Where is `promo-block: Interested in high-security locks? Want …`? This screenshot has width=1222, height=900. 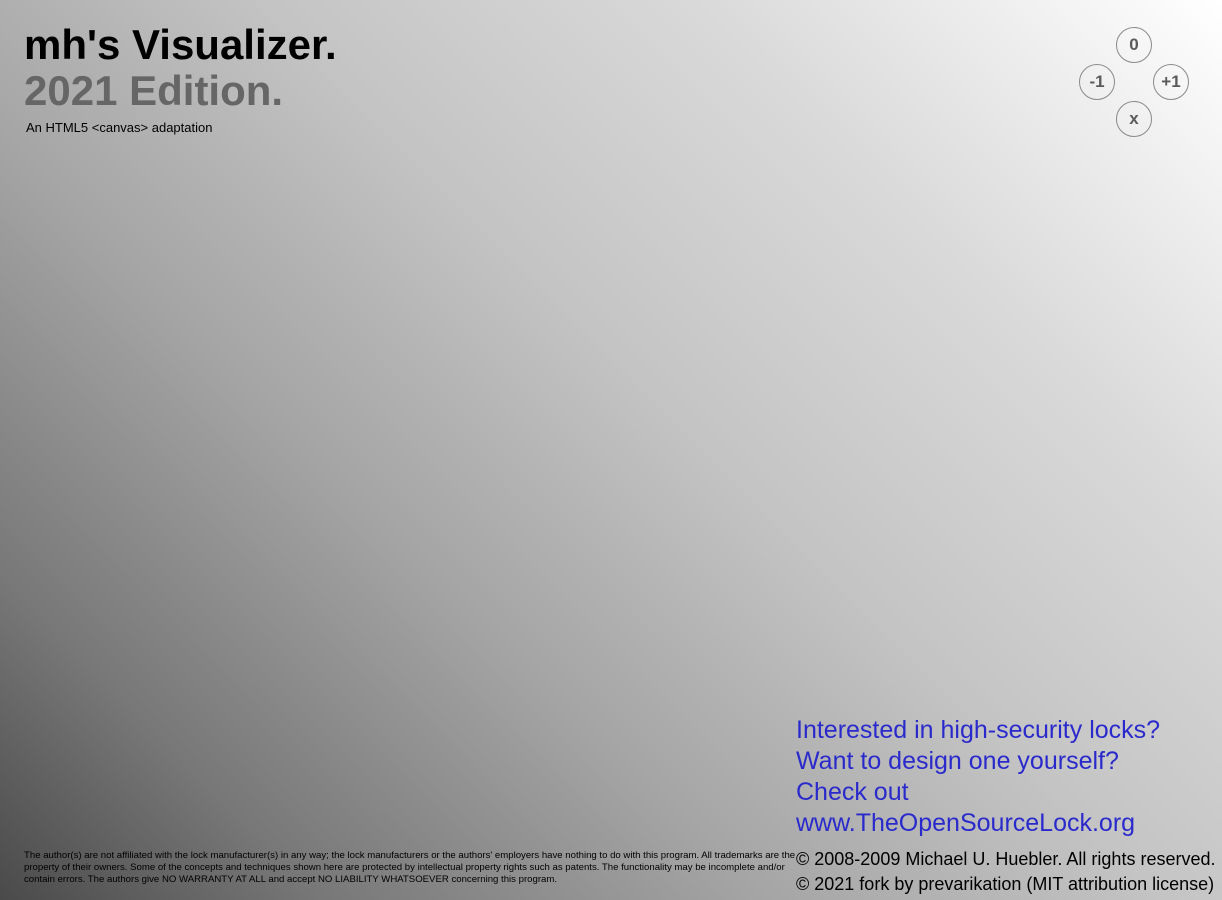
promo-block: Interested in high-security locks? Want … is located at coordinates (978, 777).